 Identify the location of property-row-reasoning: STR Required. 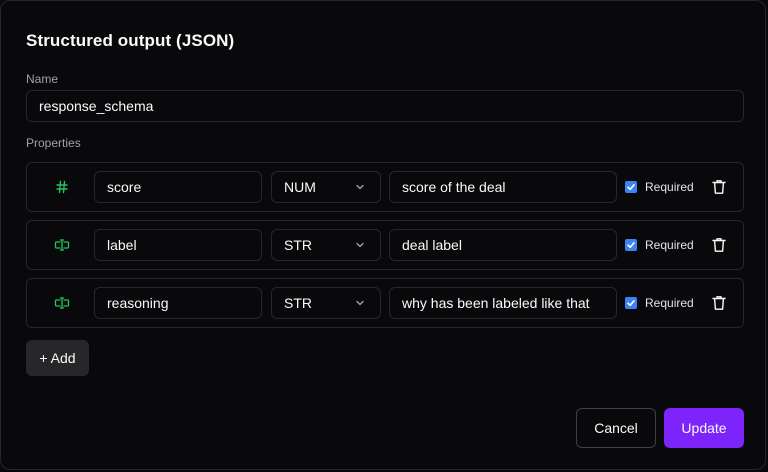
(385, 303).